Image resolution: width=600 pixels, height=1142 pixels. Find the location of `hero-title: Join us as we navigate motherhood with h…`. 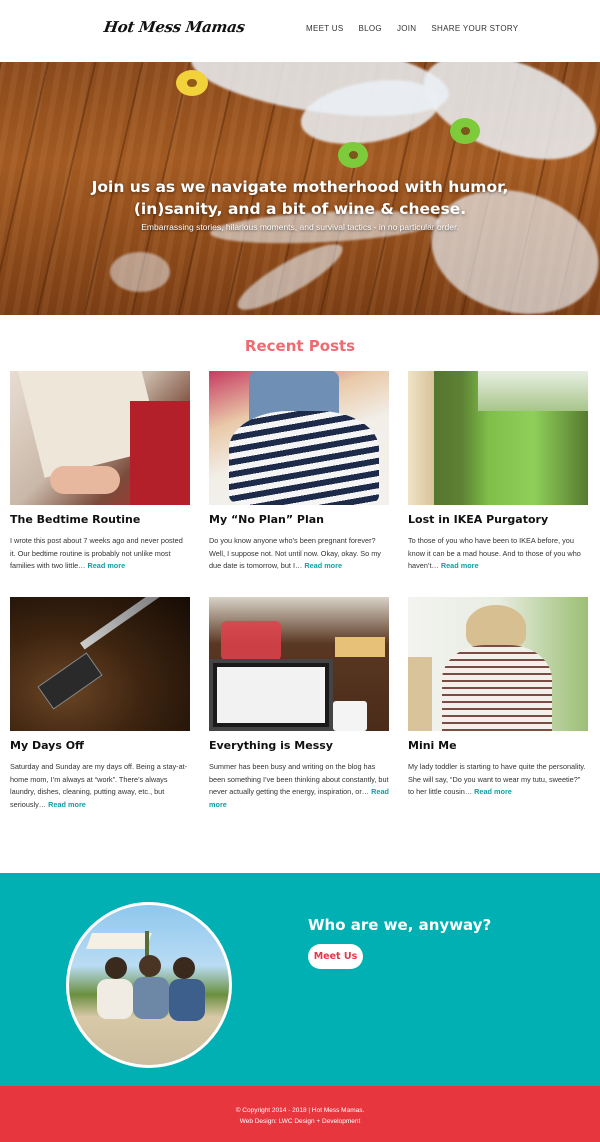

hero-title: Join us as we navigate motherhood with h… is located at coordinates (300, 198).